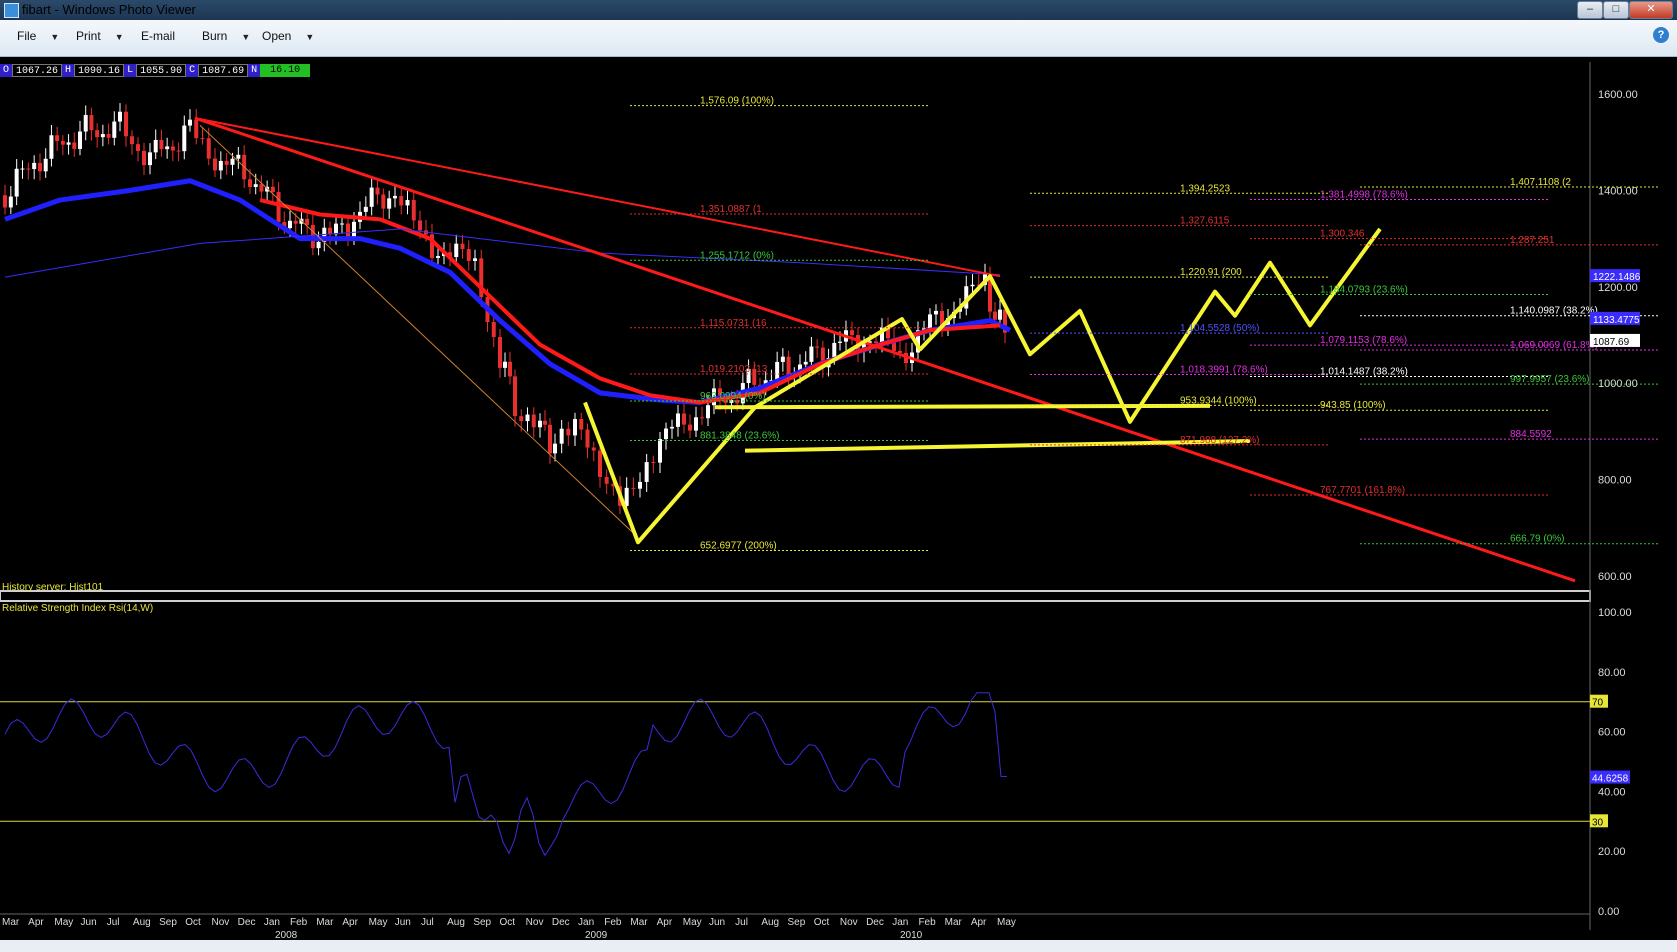 Image resolution: width=1677 pixels, height=952 pixels. What do you see at coordinates (1220, 440) in the screenshot?
I see `fib-level-label: 871.988 (127.2%)` at bounding box center [1220, 440].